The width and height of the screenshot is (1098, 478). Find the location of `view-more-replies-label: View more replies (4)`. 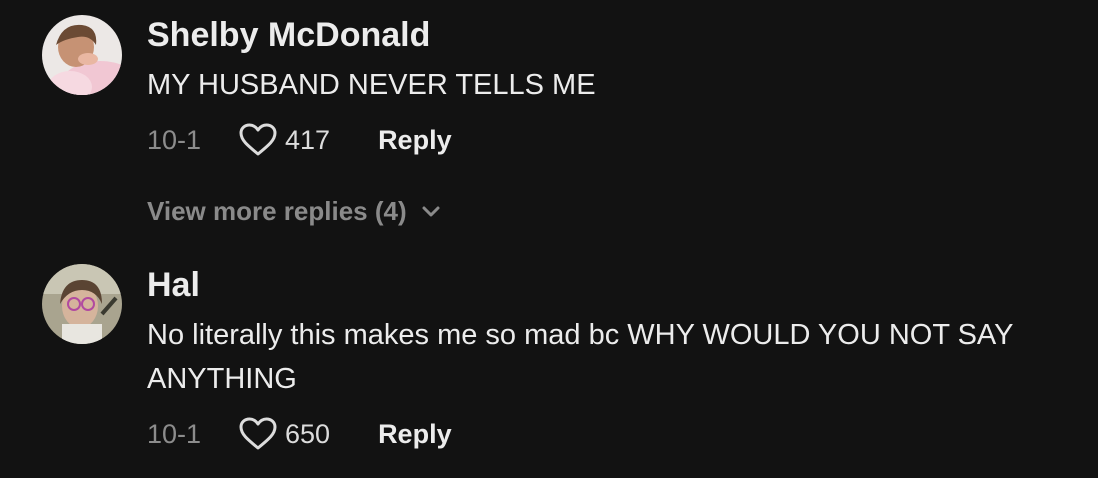

view-more-replies-label: View more replies (4) is located at coordinates (277, 211).